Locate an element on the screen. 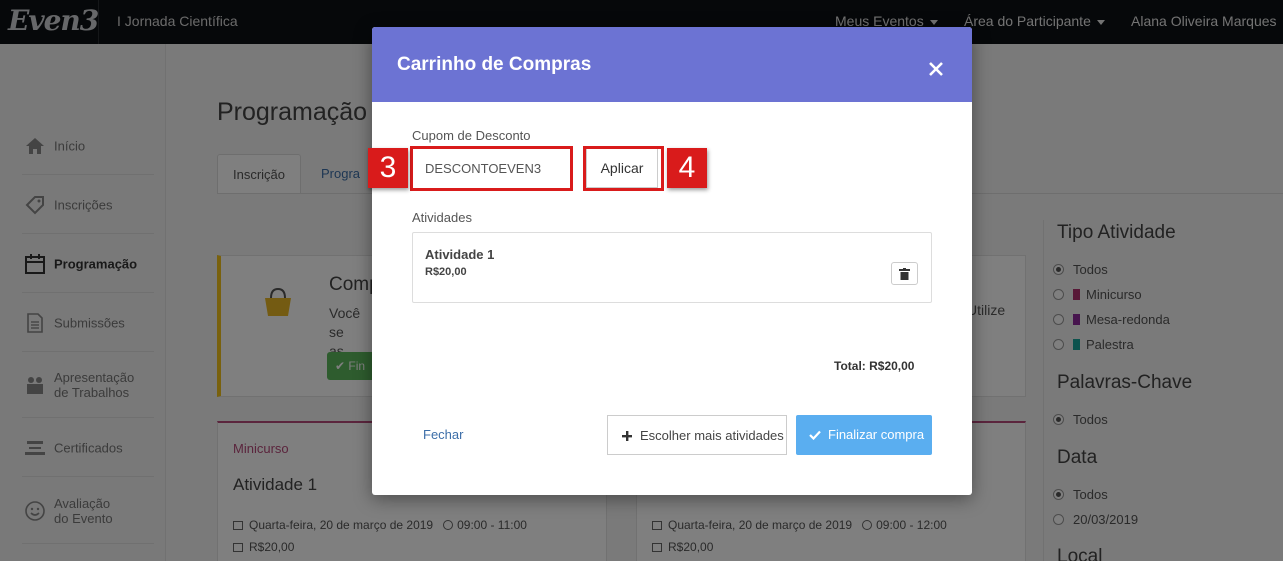 This screenshot has height=561, width=1283. close-link: Fechar is located at coordinates (443, 434).